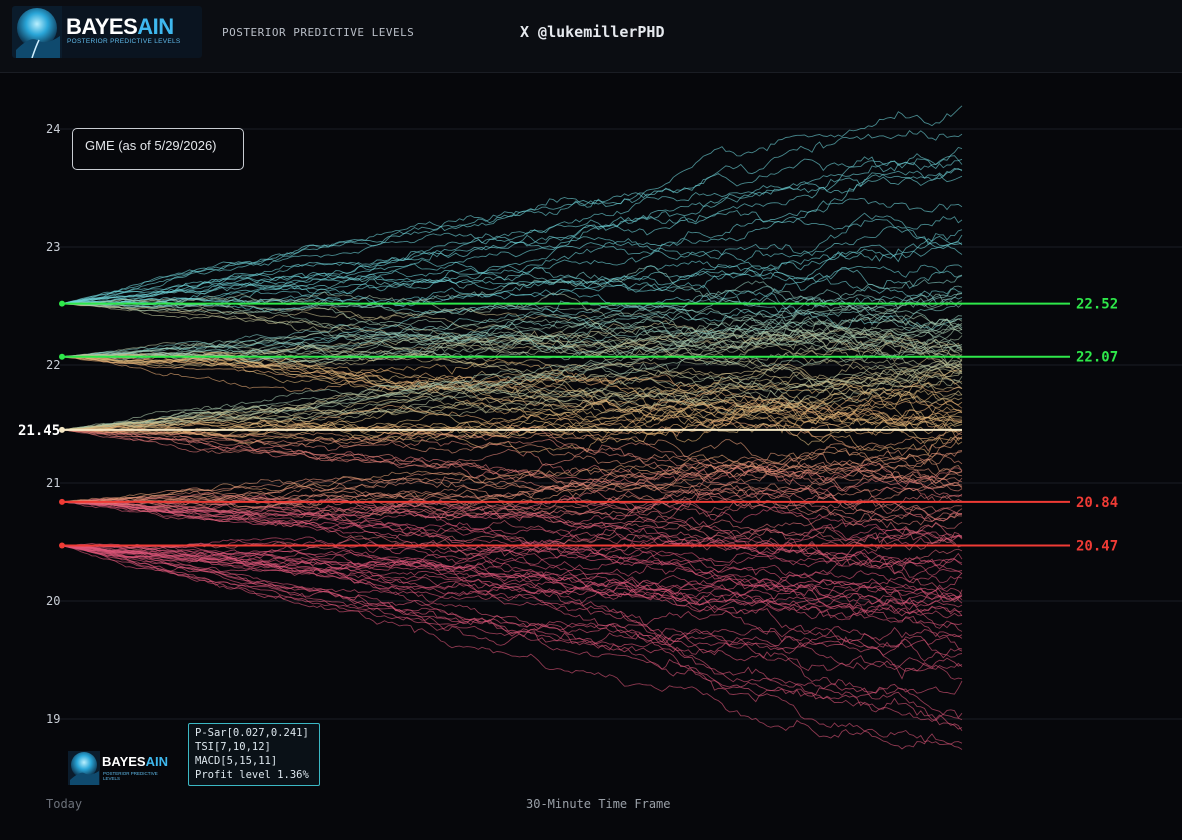  What do you see at coordinates (252, 775) in the screenshot?
I see `info-line-profit: Profit level 1.36%` at bounding box center [252, 775].